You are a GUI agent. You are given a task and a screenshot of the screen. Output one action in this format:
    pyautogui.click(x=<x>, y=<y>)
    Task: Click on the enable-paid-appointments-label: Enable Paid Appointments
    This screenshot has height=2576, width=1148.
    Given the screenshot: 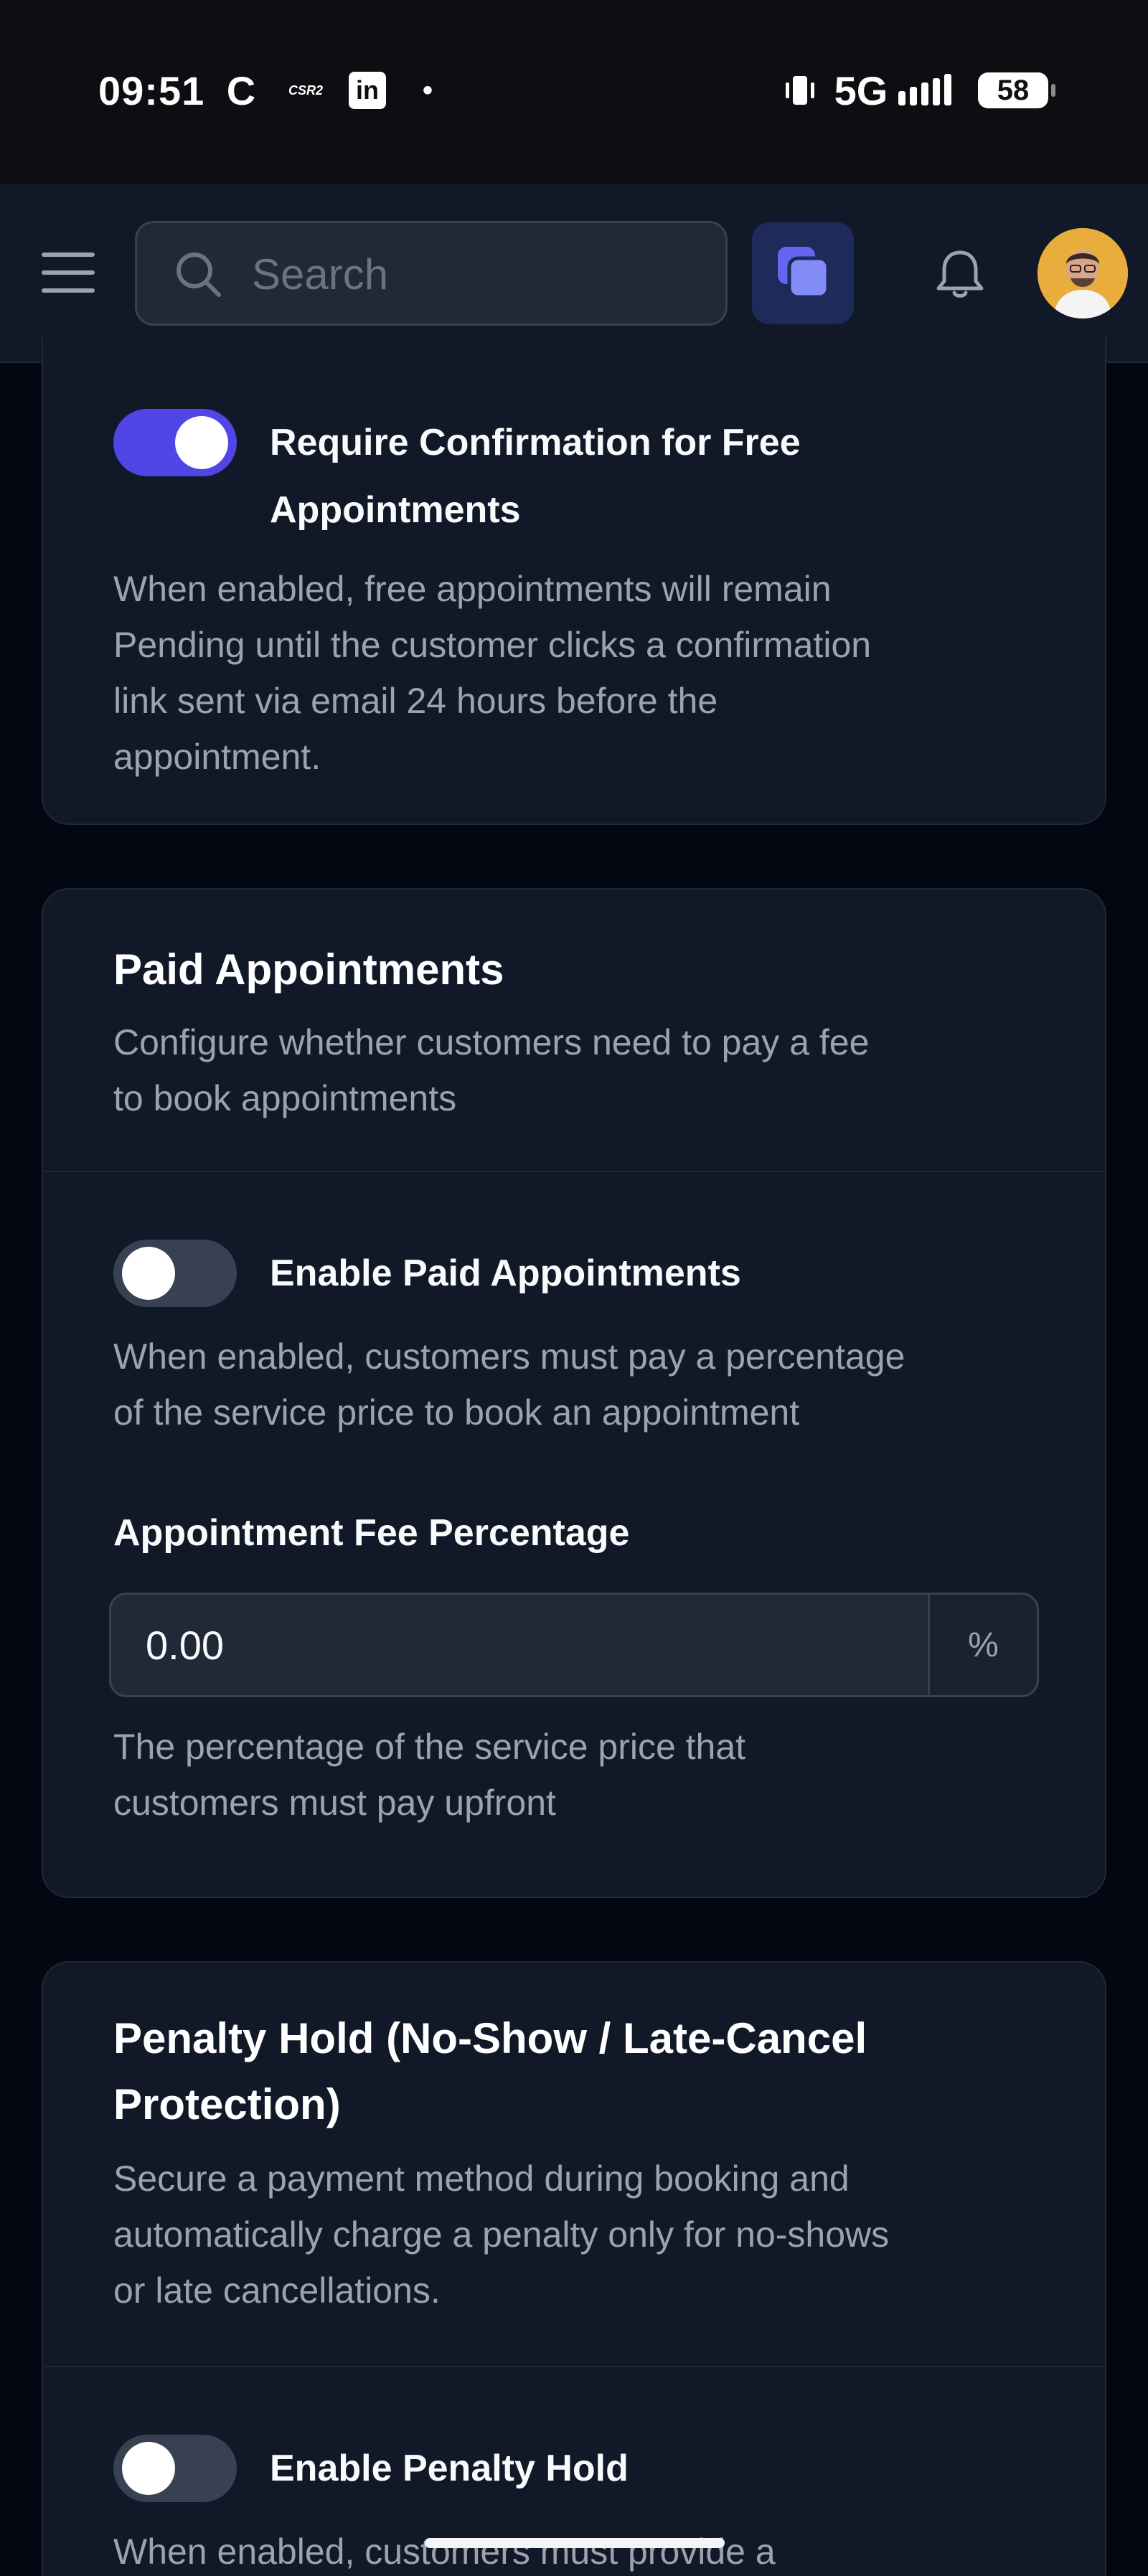 What is the action you would take?
    pyautogui.click(x=506, y=1273)
    